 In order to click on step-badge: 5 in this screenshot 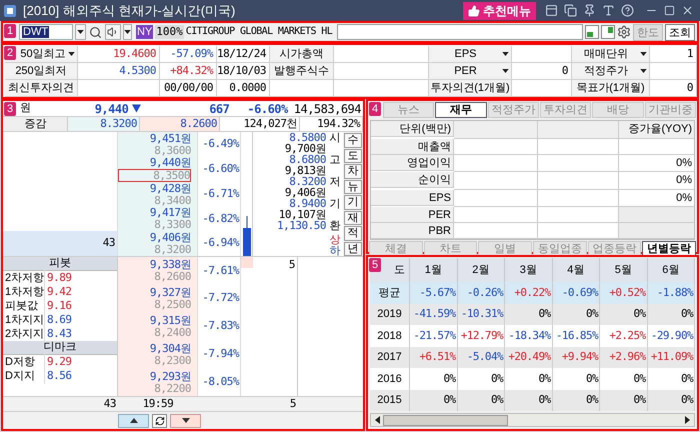, I will do `click(375, 265)`.